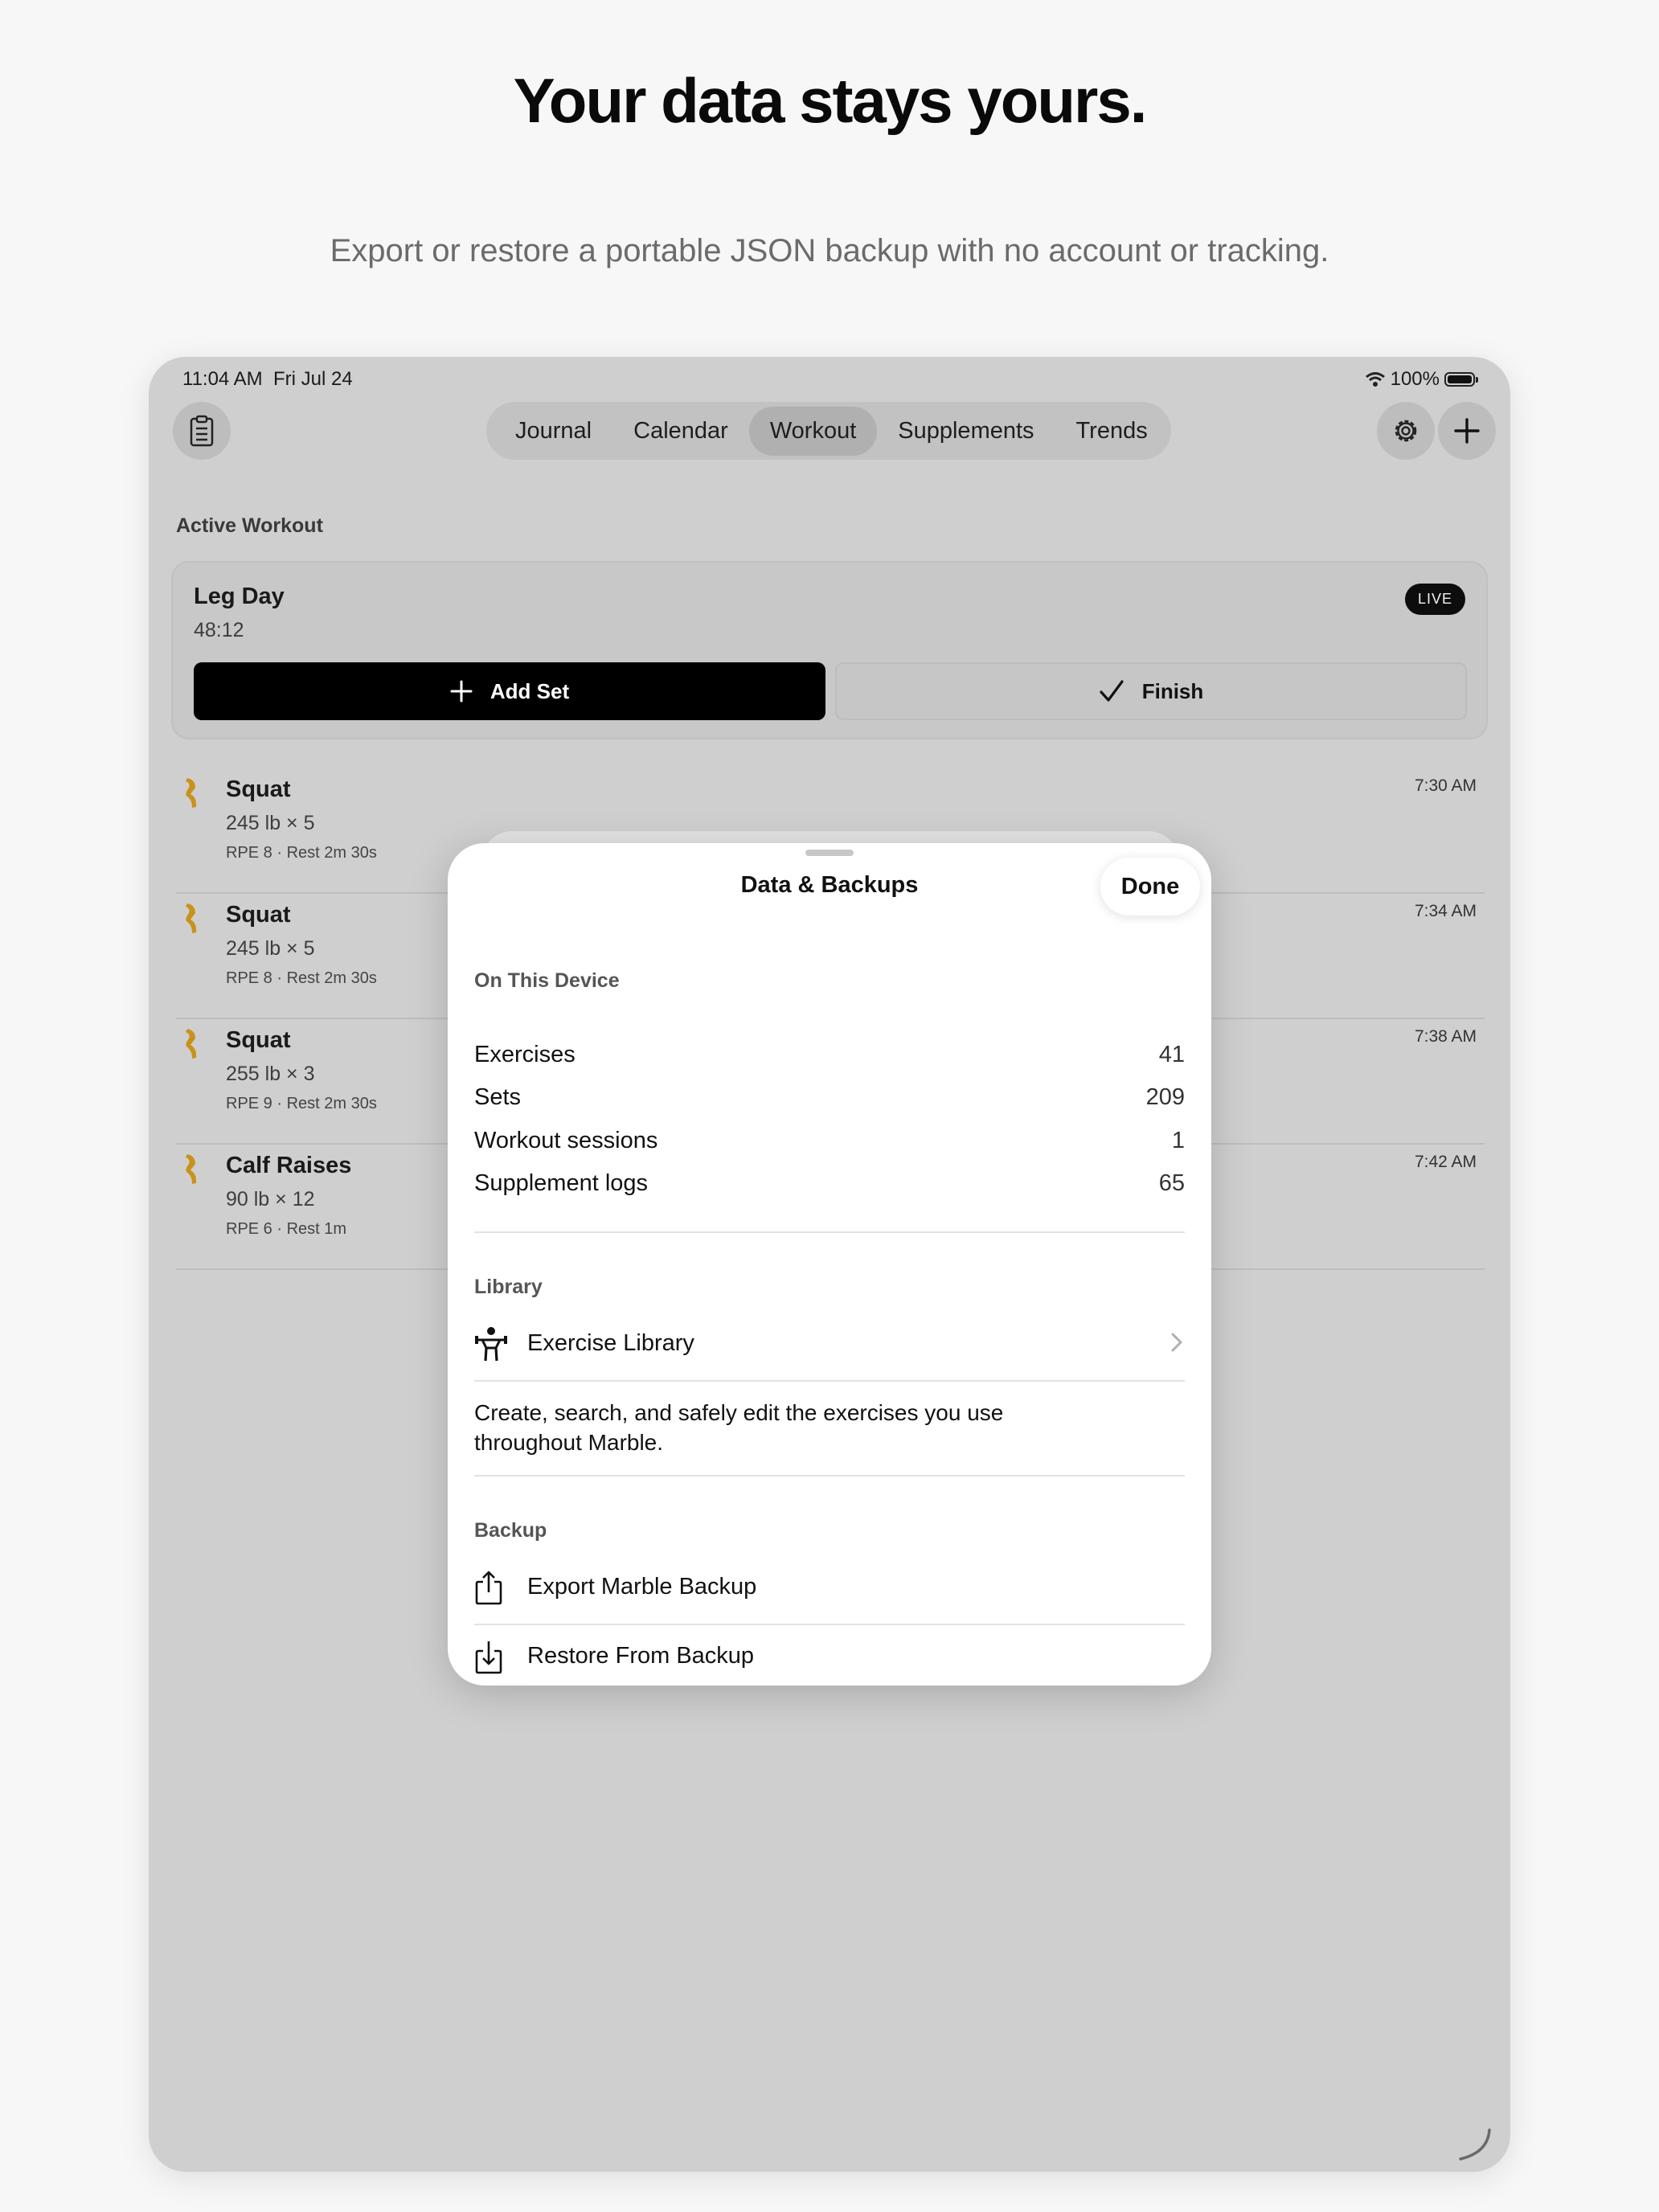 This screenshot has height=2212, width=1659. What do you see at coordinates (525, 1054) in the screenshot?
I see `stat-label: Exercises` at bounding box center [525, 1054].